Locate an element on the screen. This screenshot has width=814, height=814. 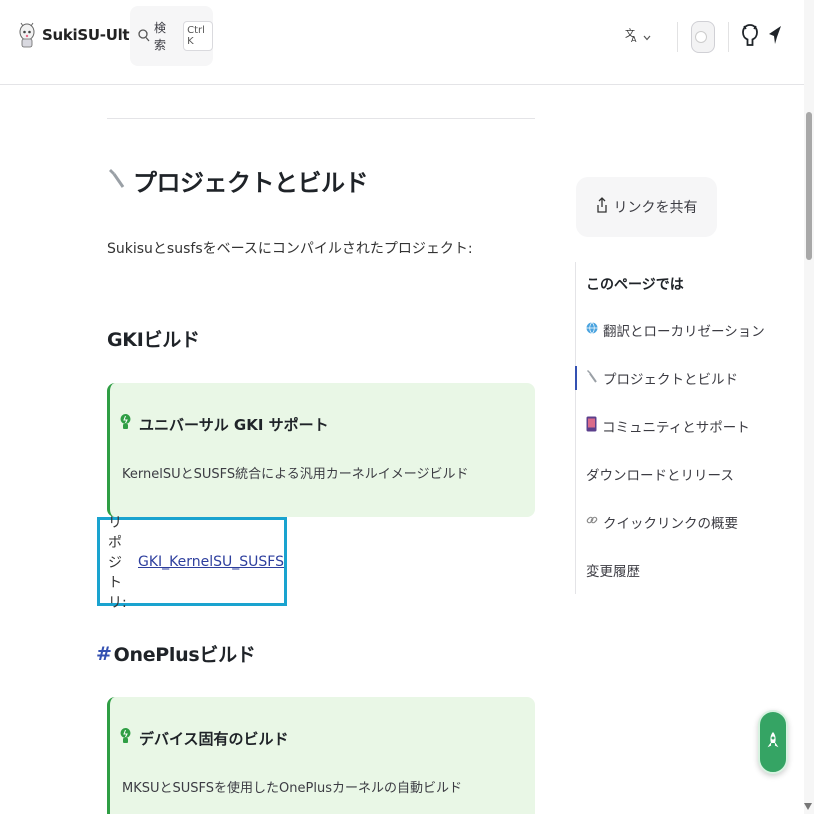
content-divider is located at coordinates (321, 118).